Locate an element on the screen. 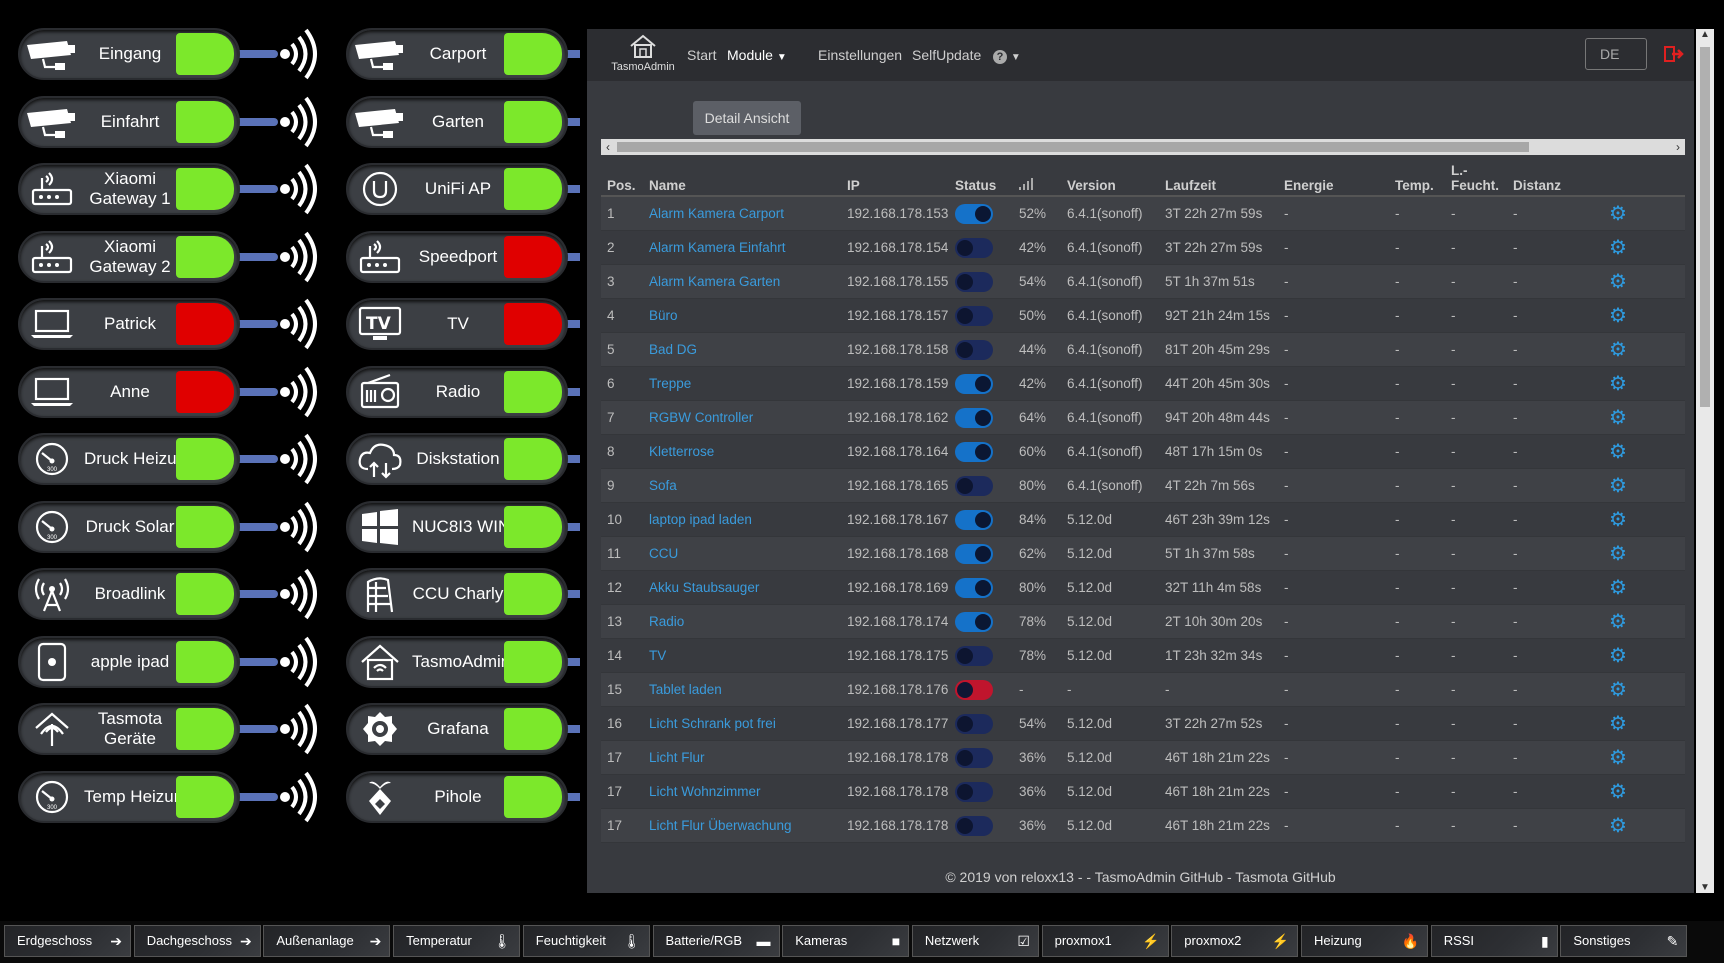 Image resolution: width=1724 pixels, height=963 pixels. device-link: TV is located at coordinates (742, 655).